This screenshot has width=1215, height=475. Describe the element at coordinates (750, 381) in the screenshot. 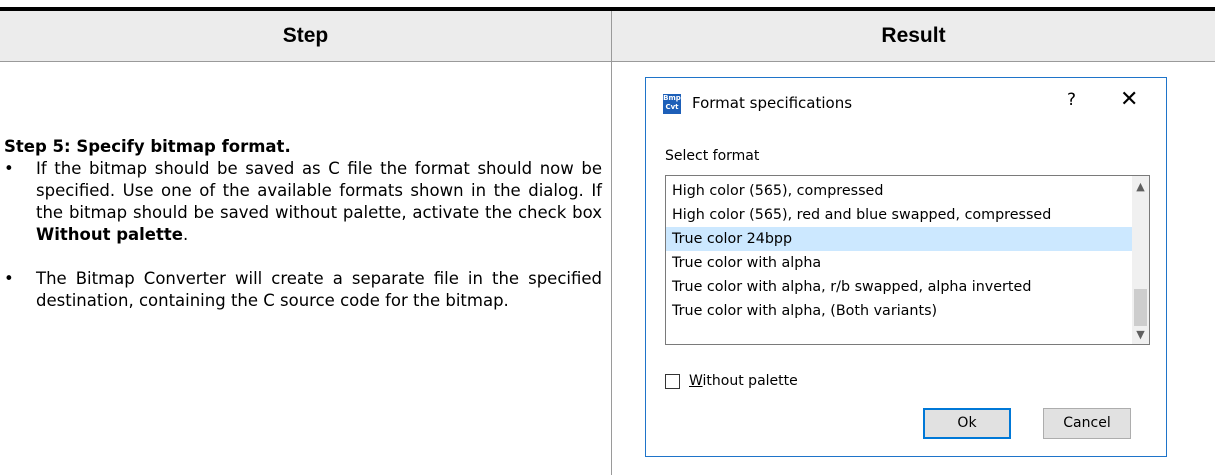

I see `checkbox-label-rest: ithout palette` at that location.